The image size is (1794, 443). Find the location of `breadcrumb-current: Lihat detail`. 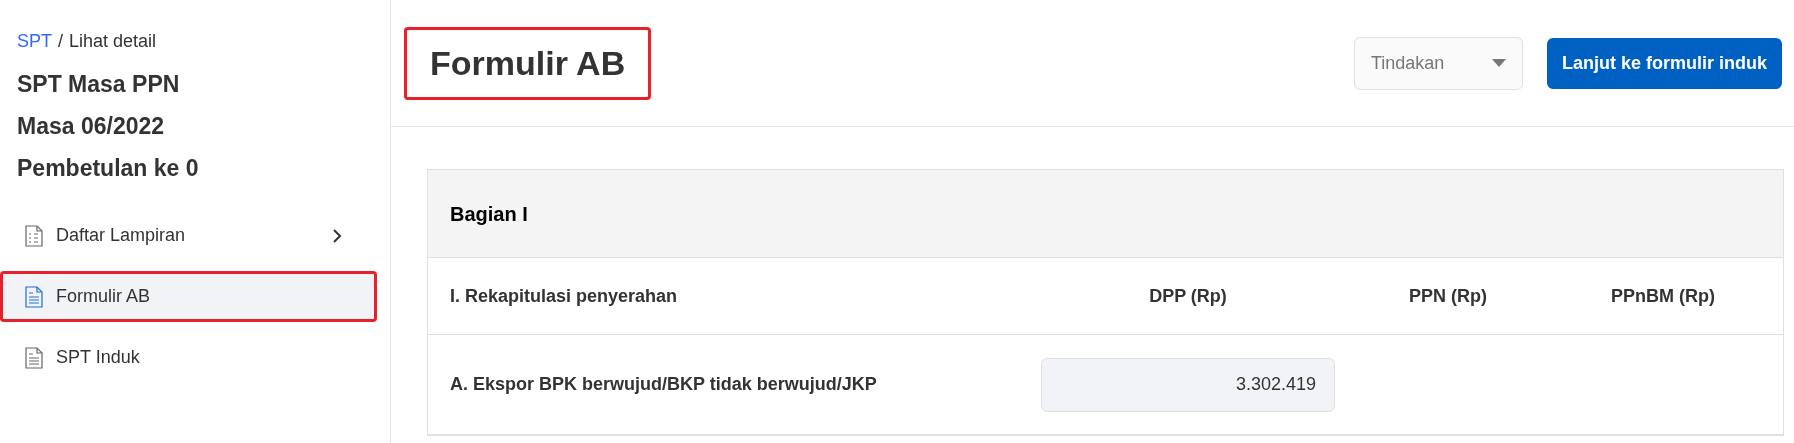

breadcrumb-current: Lihat detail is located at coordinates (113, 41).